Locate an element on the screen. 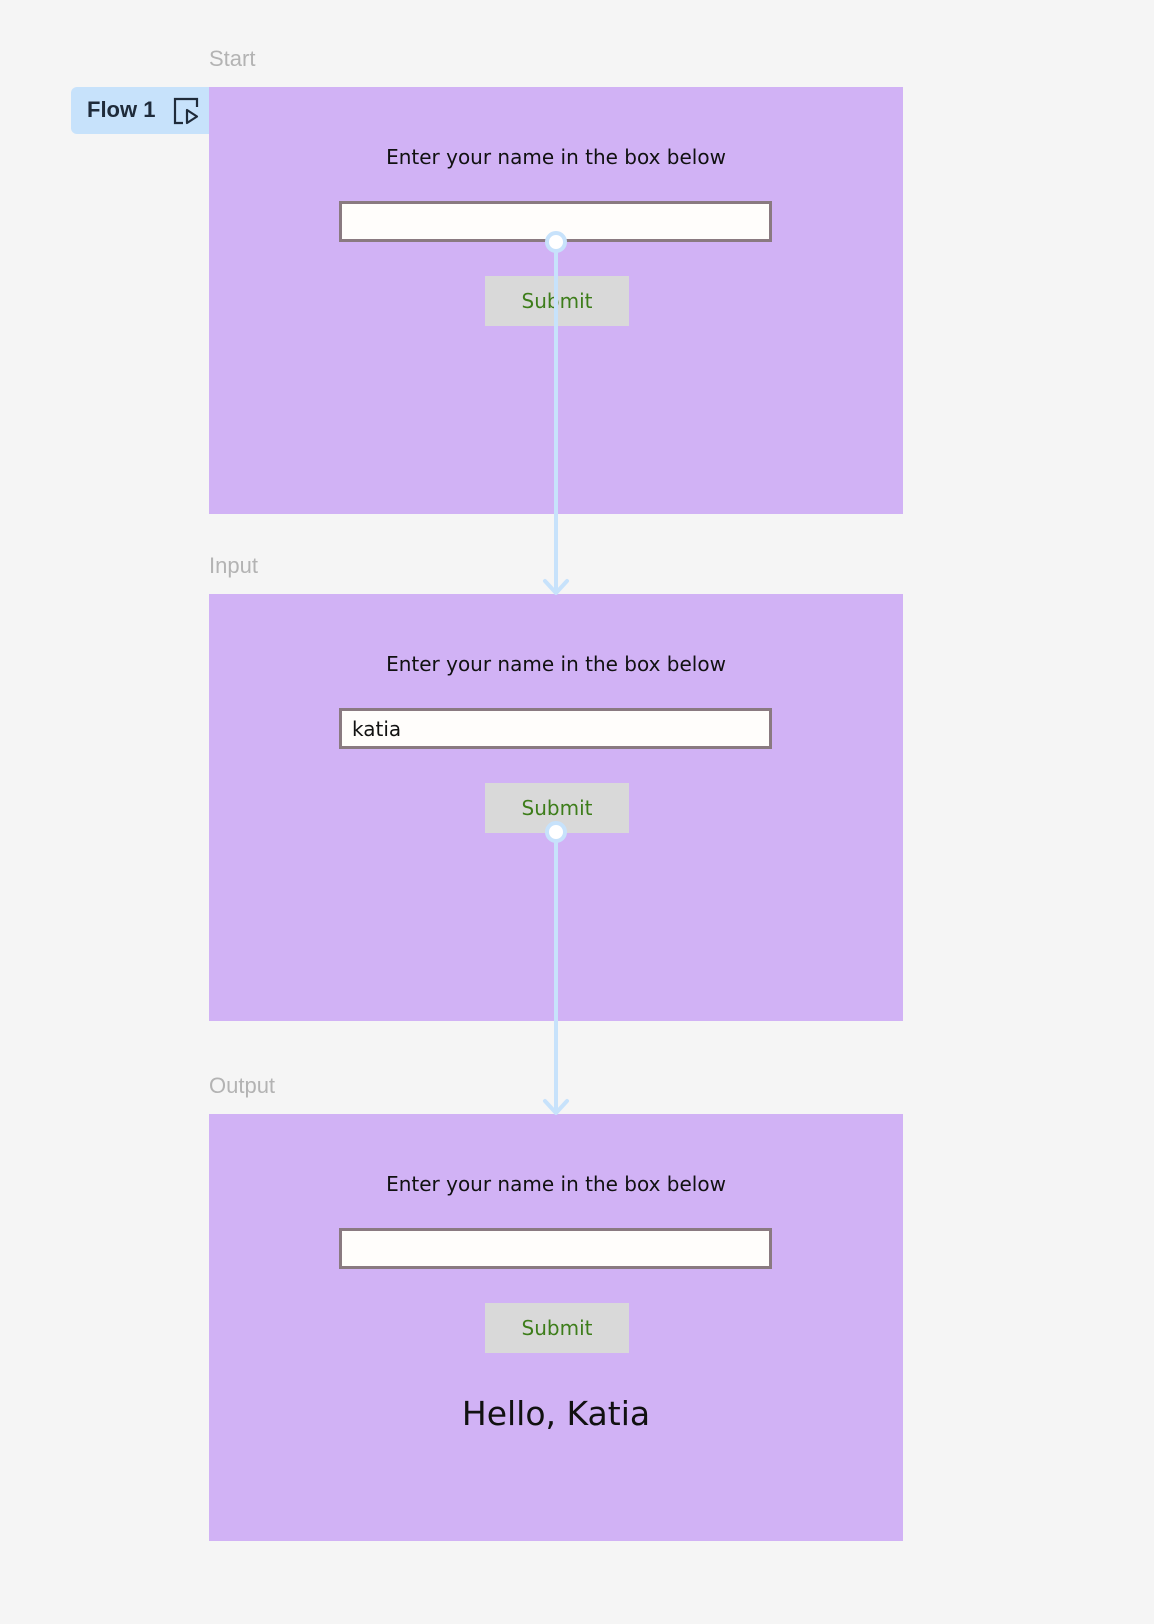 The image size is (1154, 1624). play-frame-icon is located at coordinates (185, 111).